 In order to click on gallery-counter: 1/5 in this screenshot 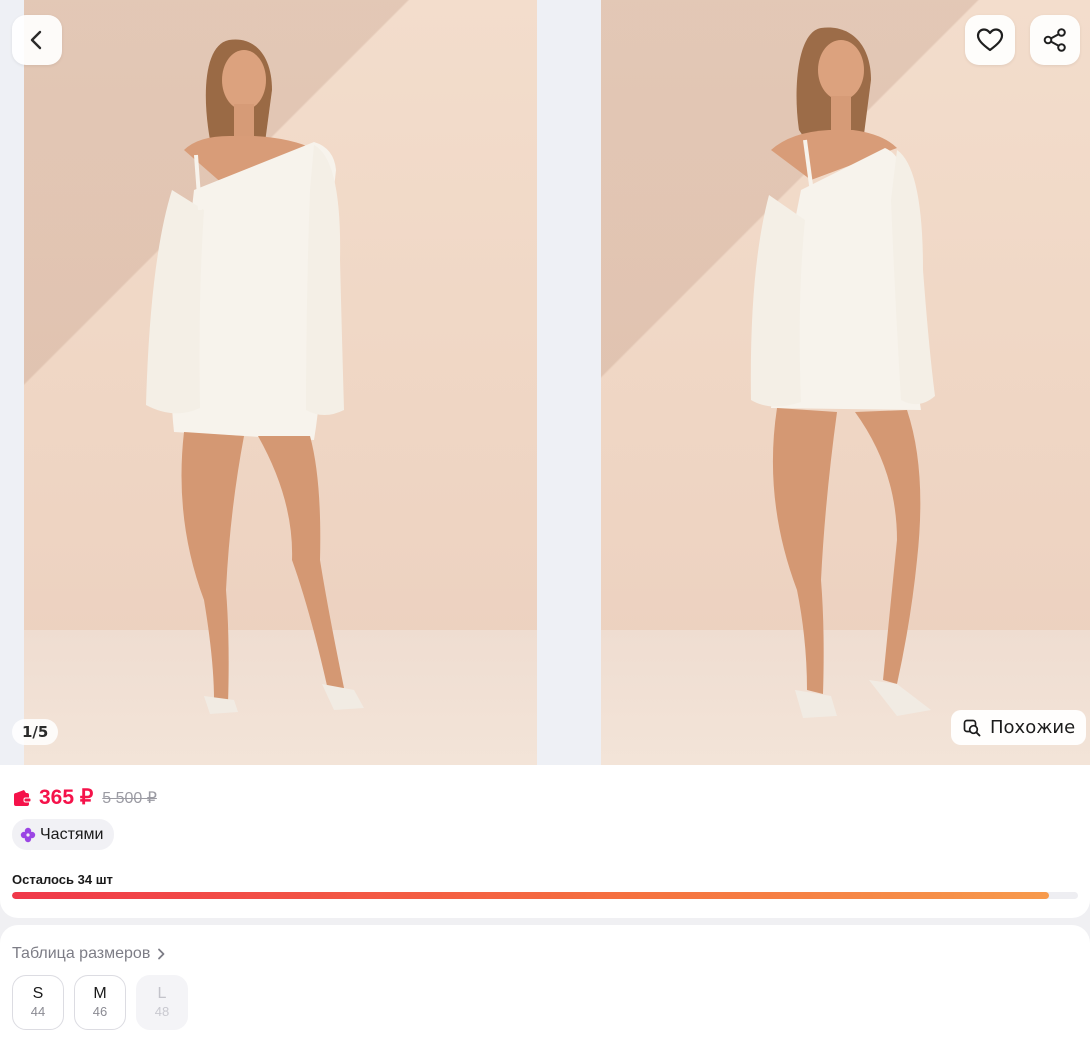, I will do `click(35, 732)`.